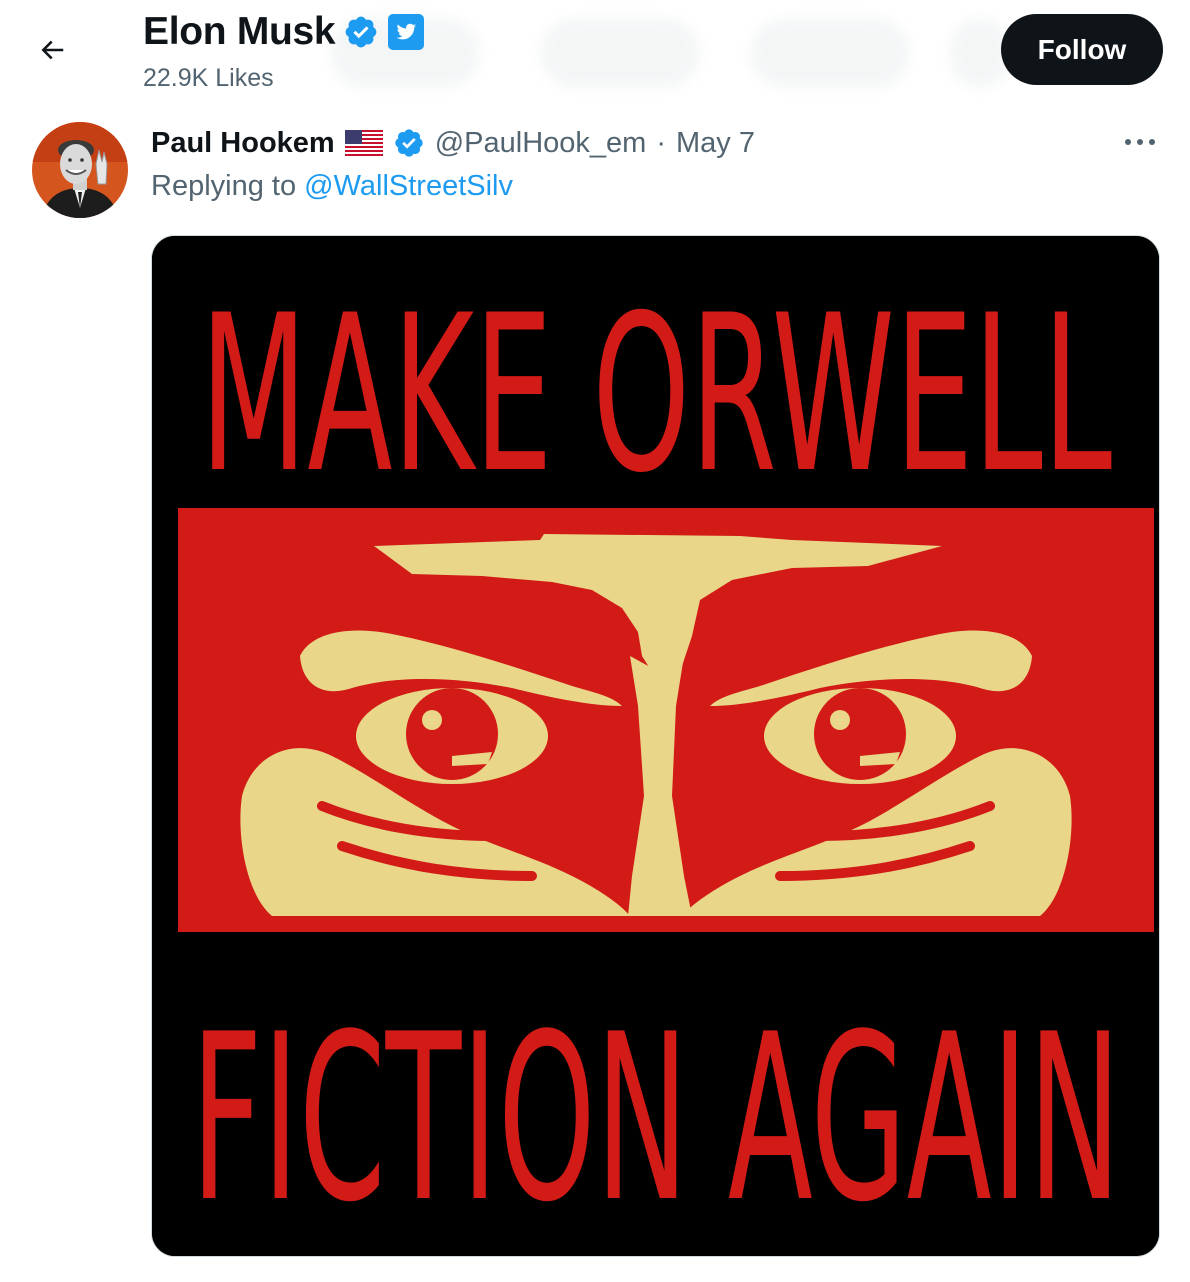  What do you see at coordinates (541, 143) in the screenshot?
I see `author-handle: @PaulHook_em` at bounding box center [541, 143].